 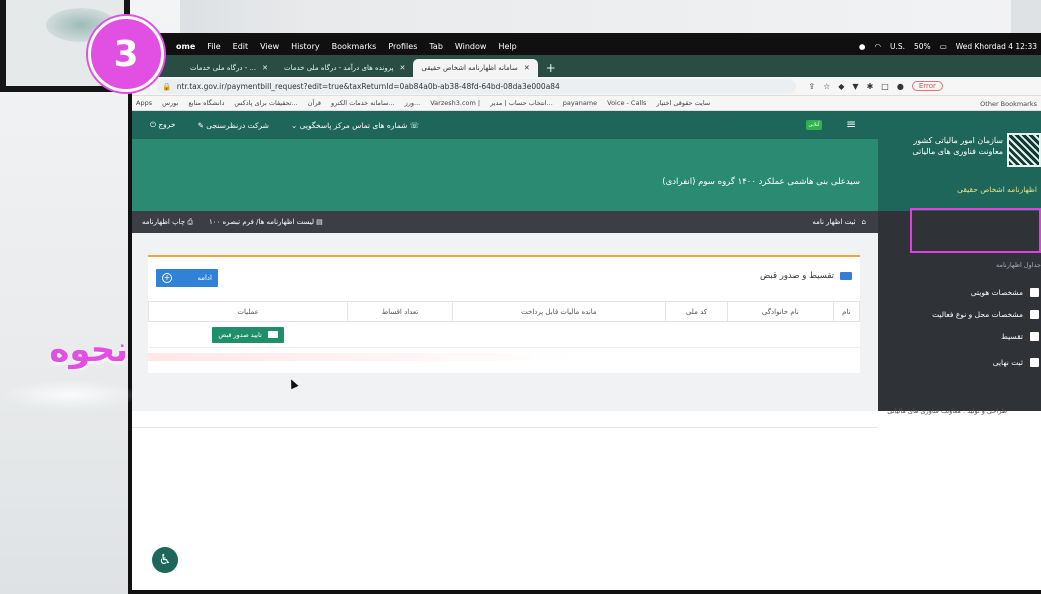 What do you see at coordinates (1005, 103) in the screenshot?
I see `bookmark-other: Other Bookmarks` at bounding box center [1005, 103].